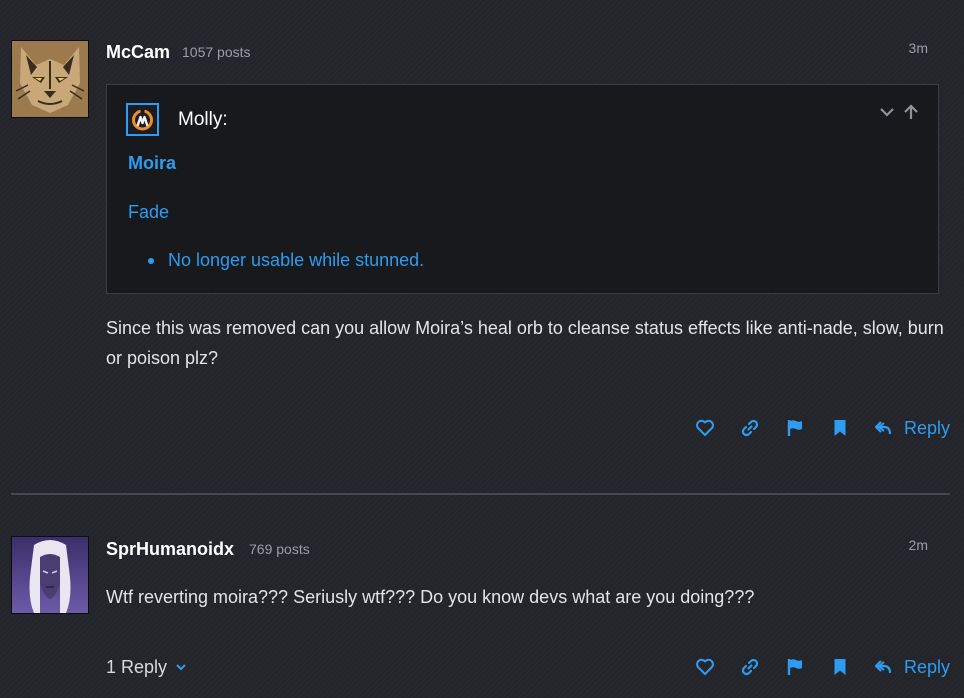  I want to click on chevron-down-icon, so click(181, 667).